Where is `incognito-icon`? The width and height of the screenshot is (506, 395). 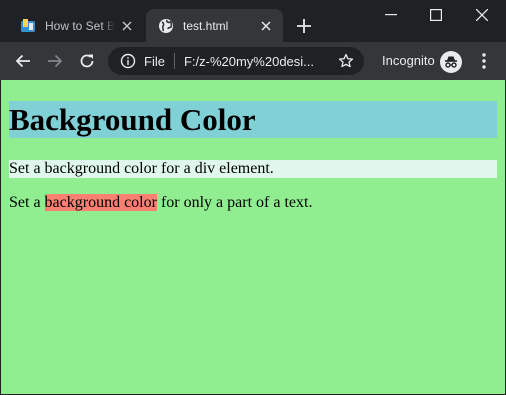
incognito-icon is located at coordinates (451, 62).